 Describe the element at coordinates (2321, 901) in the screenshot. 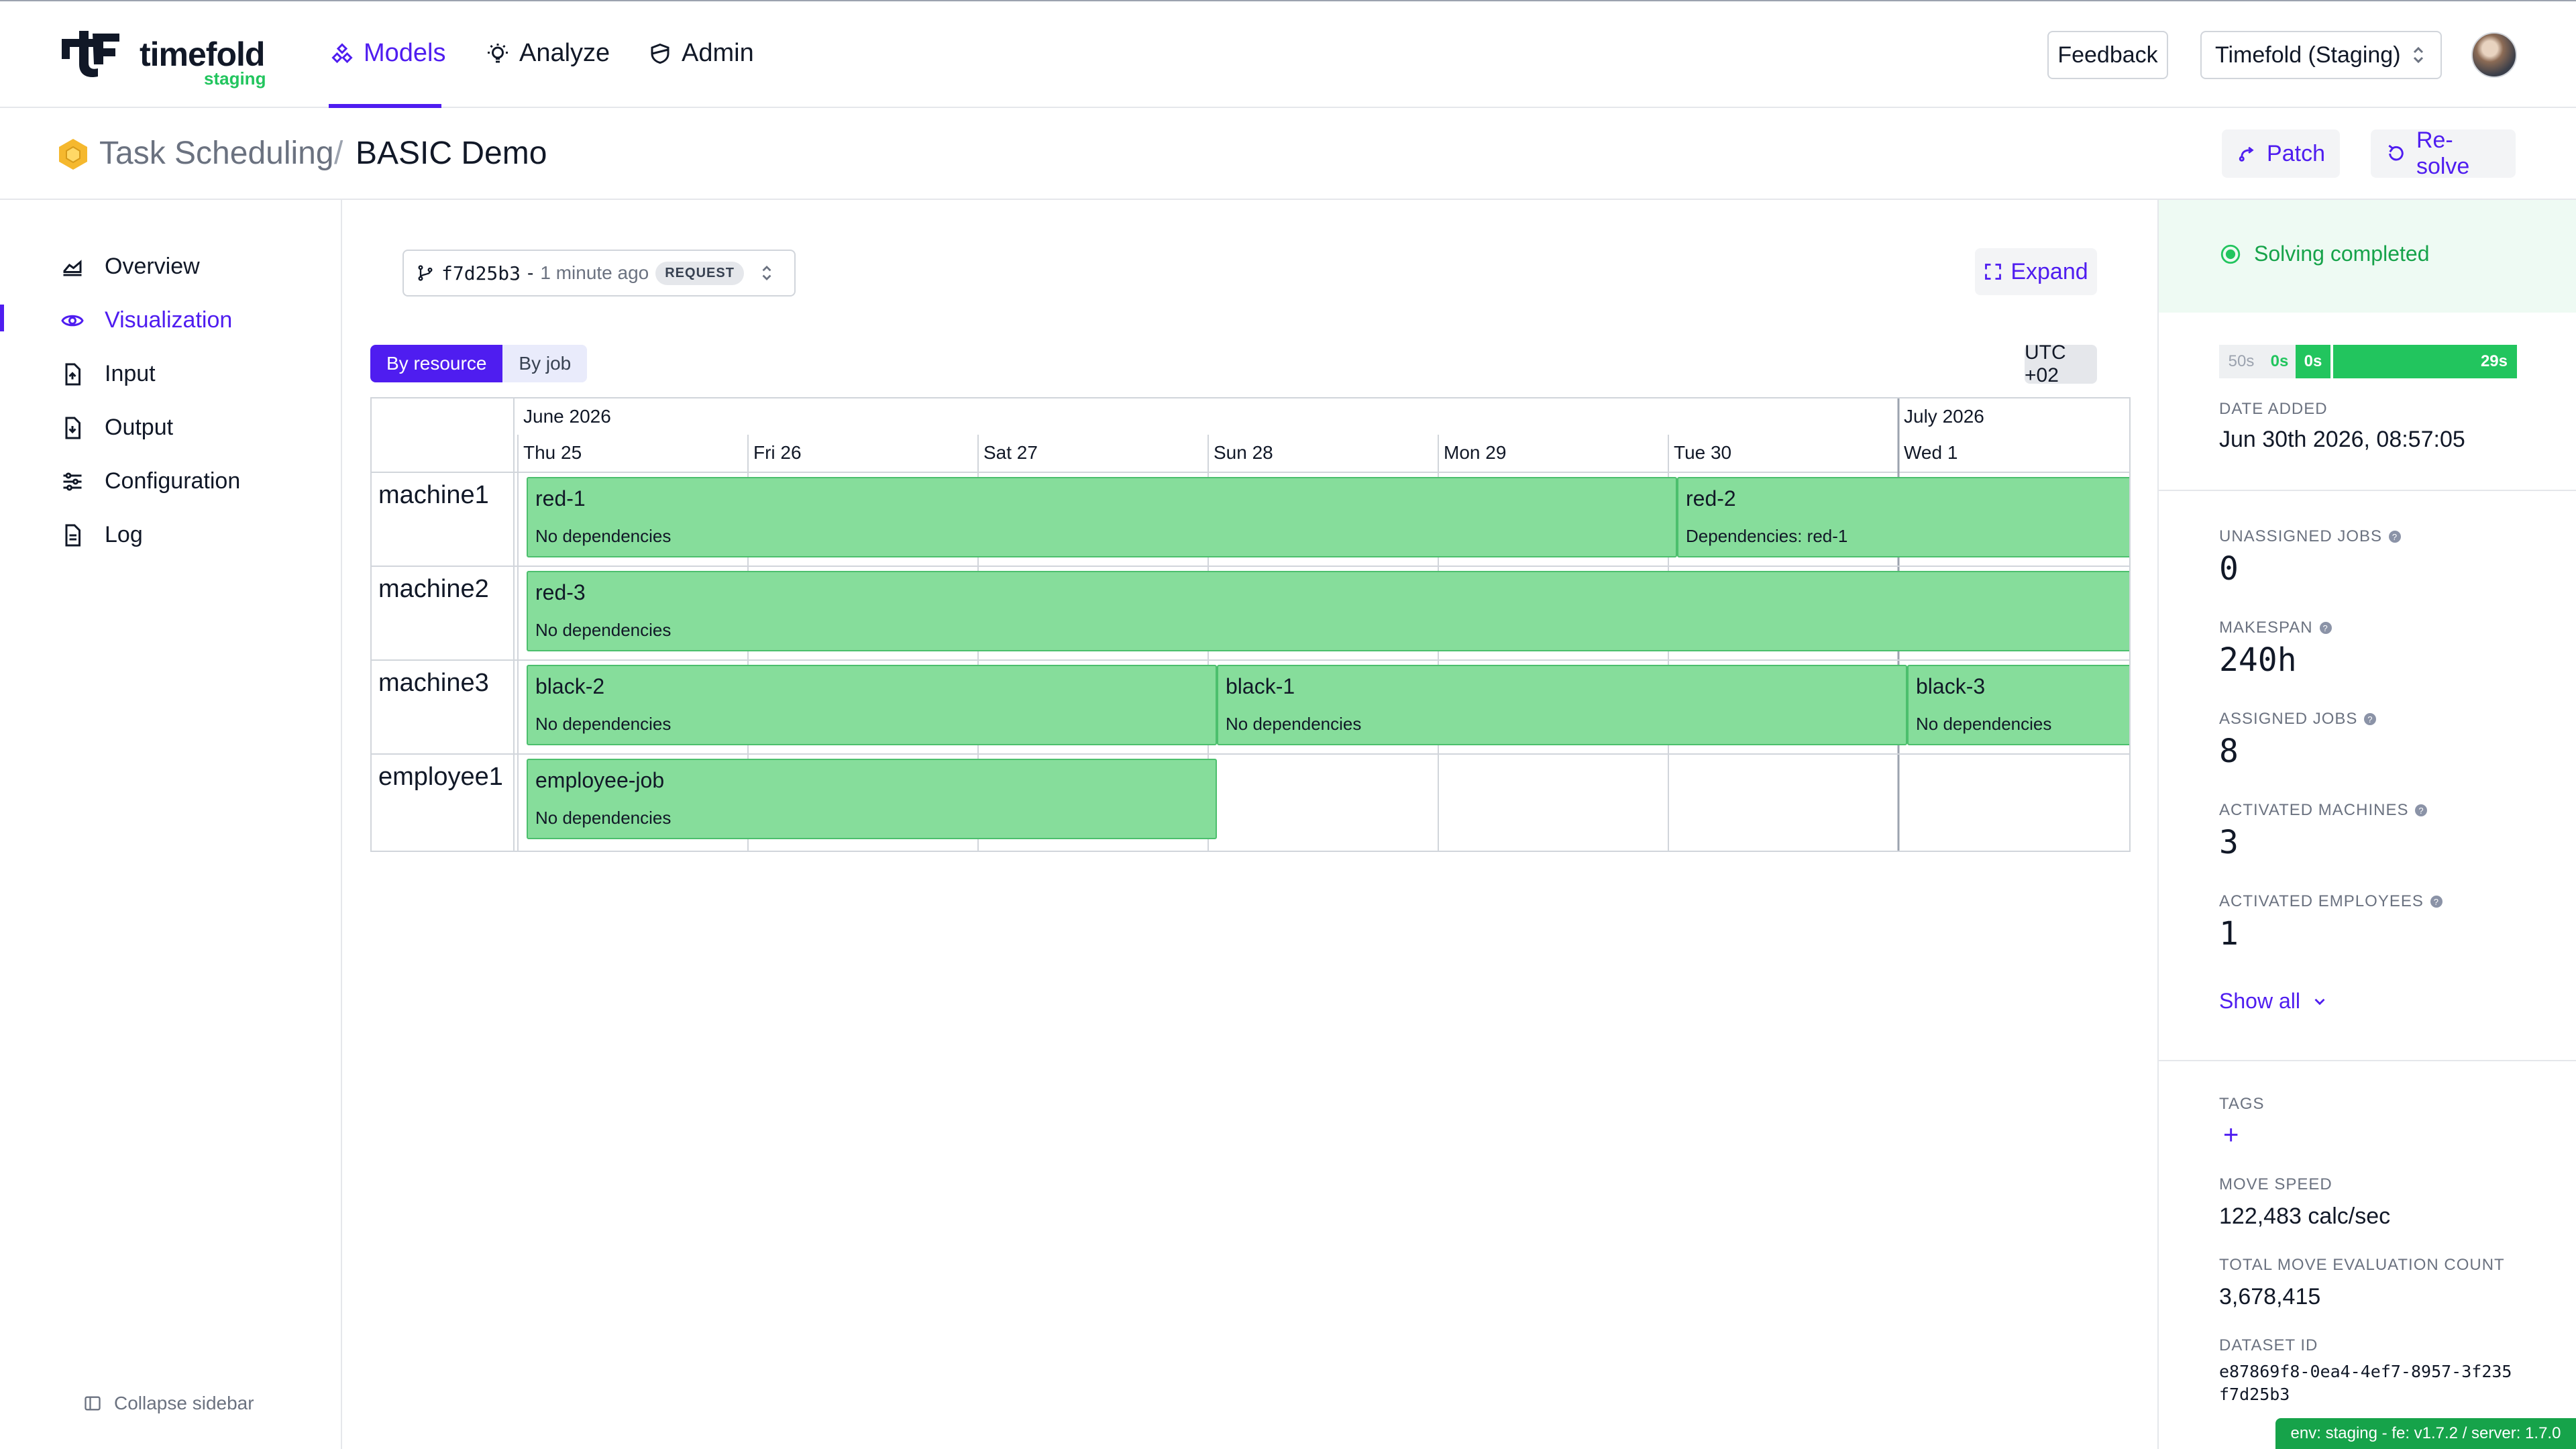

I see `activated-employees-label-text: ACTIVATED EMPLOYEES` at that location.